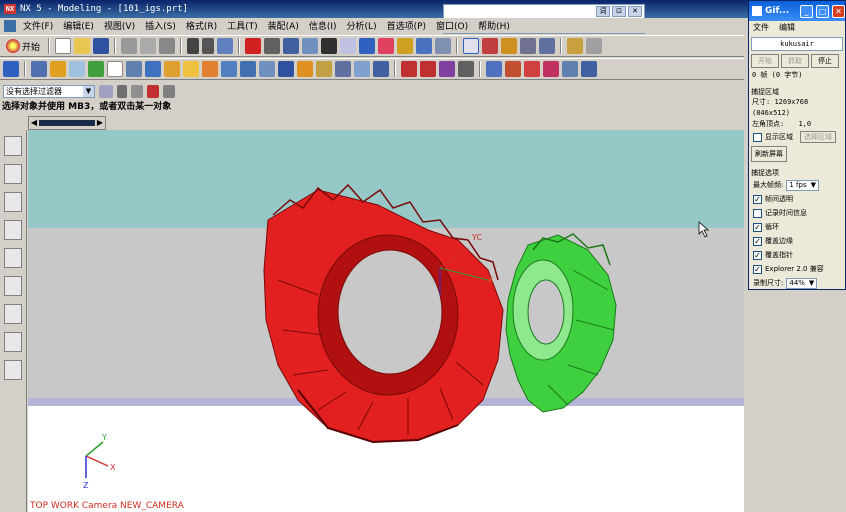 The width and height of the screenshot is (846, 512). I want to click on sweep-icon, so click(77, 69).